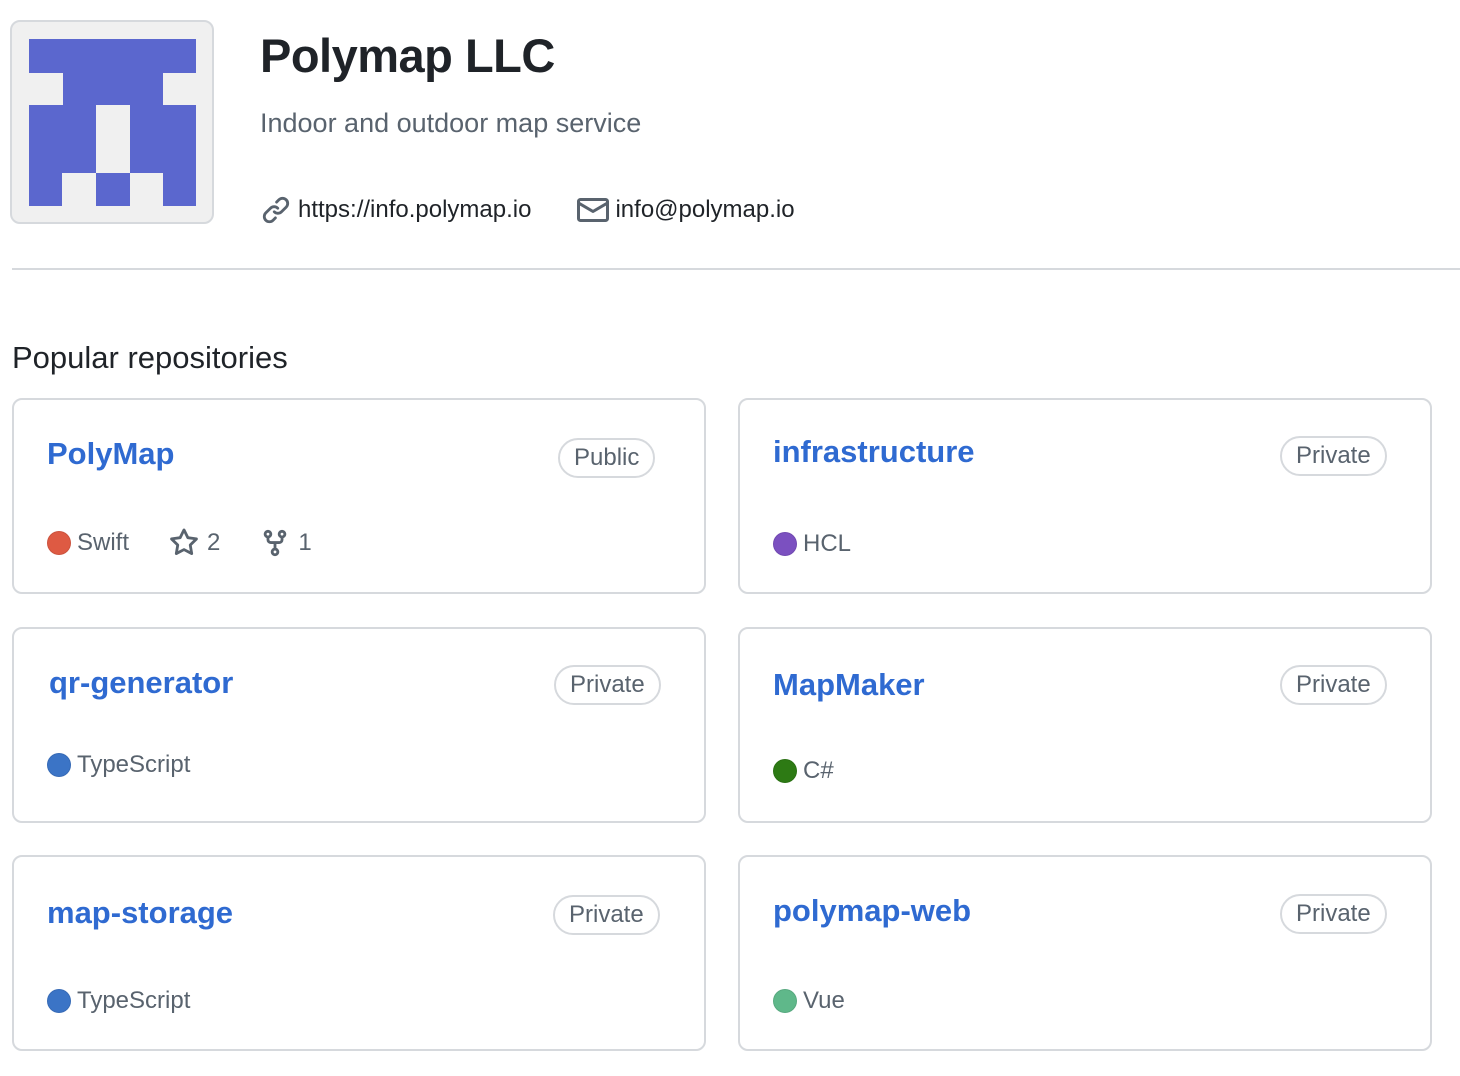  What do you see at coordinates (1085, 725) in the screenshot?
I see `repo-card: MapMaker Private C#` at bounding box center [1085, 725].